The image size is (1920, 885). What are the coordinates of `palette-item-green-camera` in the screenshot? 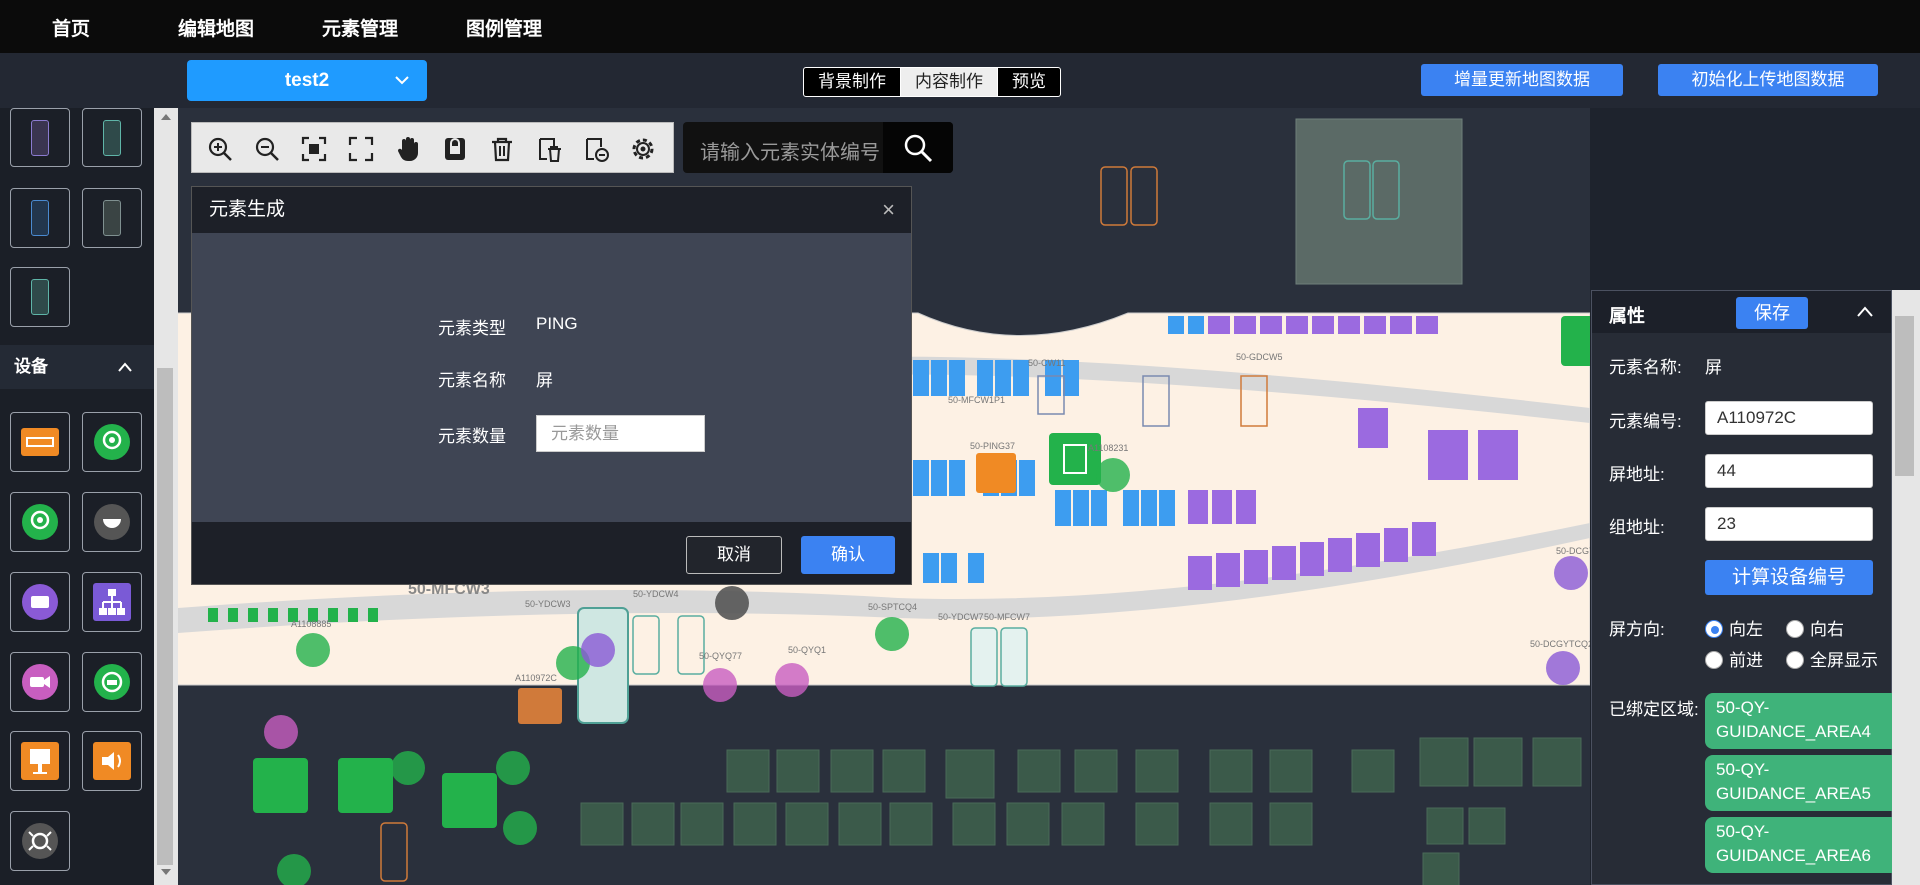 It's located at (112, 442).